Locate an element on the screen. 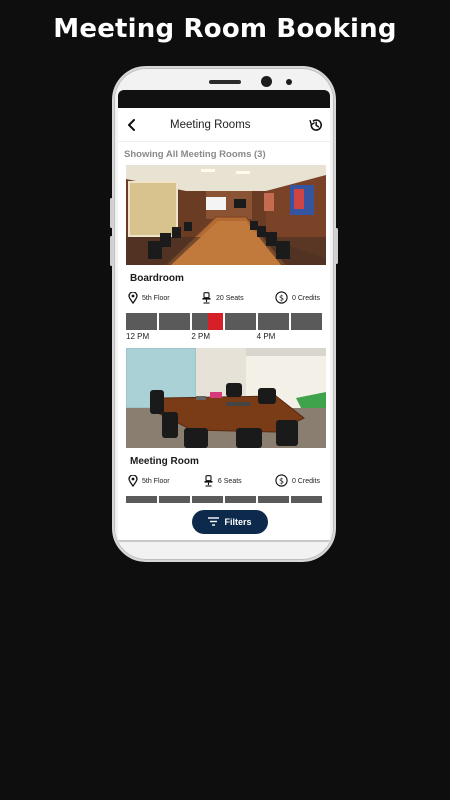  room-photo-meeting-room is located at coordinates (226, 398).